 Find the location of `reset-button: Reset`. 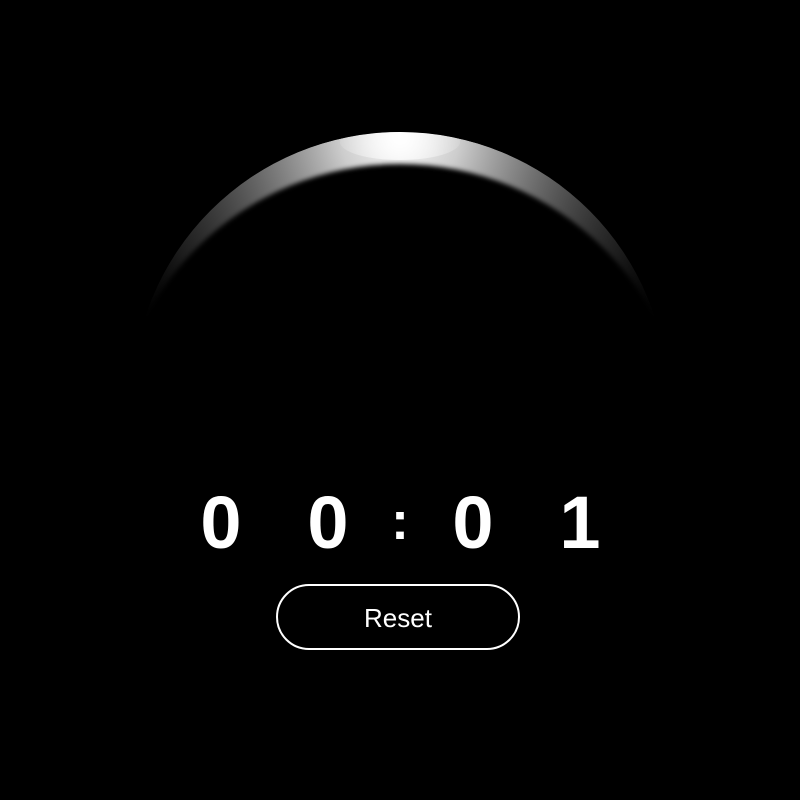

reset-button: Reset is located at coordinates (398, 617).